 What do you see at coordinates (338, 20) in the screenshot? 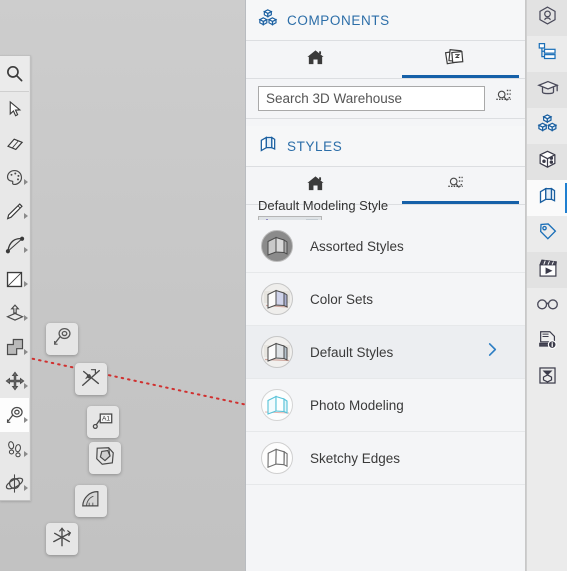
I see `components-panel-title: COMPONENTS` at bounding box center [338, 20].